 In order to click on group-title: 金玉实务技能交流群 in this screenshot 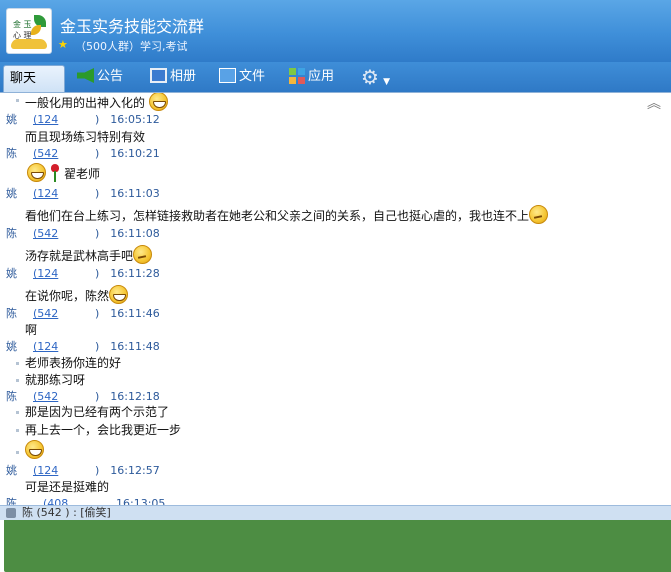, I will do `click(132, 25)`.